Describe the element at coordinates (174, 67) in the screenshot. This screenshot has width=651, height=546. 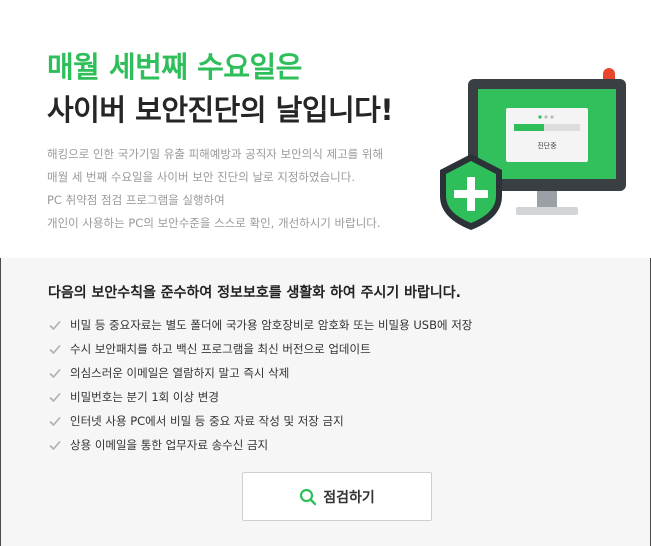
I see `headline-primary: 매월 세번째 수요일은` at that location.